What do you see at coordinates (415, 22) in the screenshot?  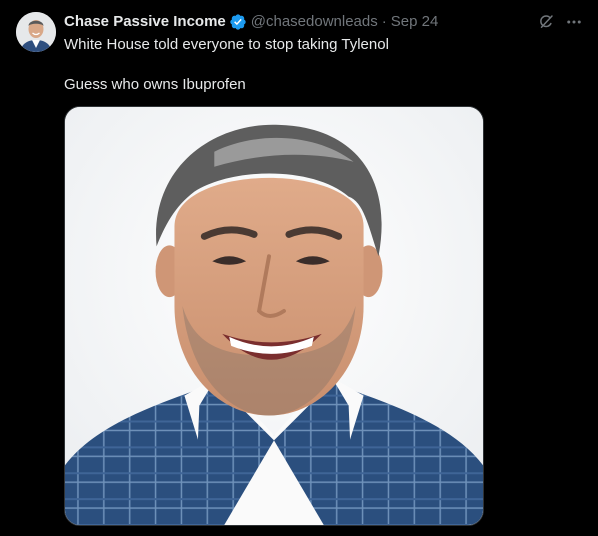 I see `tweet-date: Sep 24` at bounding box center [415, 22].